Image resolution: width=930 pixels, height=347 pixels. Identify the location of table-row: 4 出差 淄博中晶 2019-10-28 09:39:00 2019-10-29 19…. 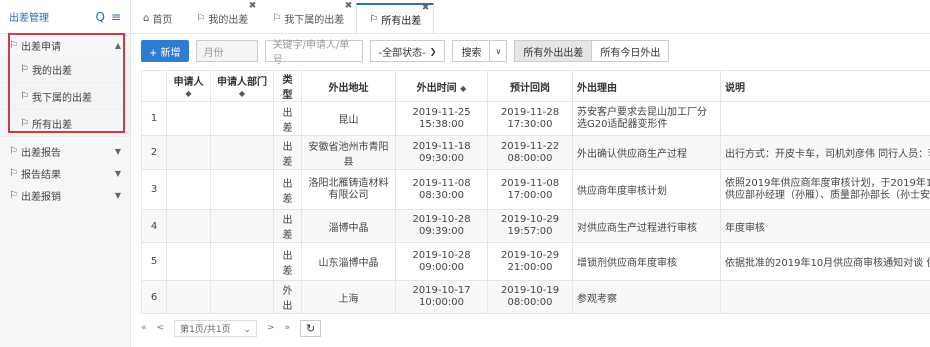
(535, 226).